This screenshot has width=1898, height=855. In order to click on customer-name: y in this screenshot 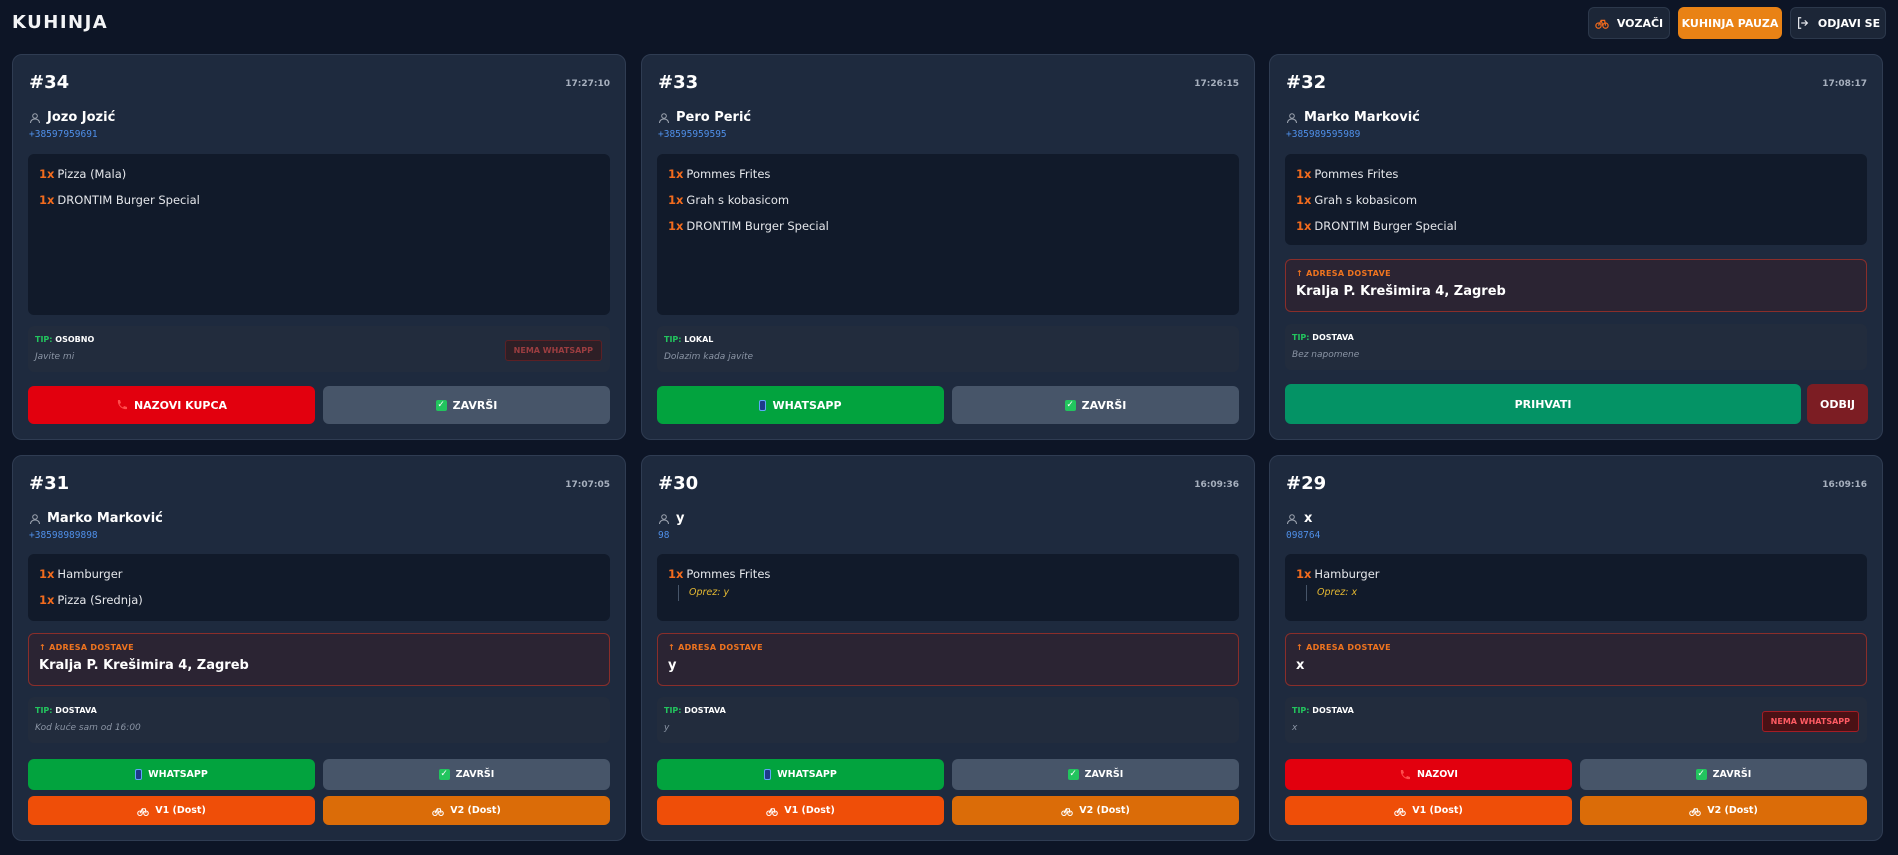, I will do `click(680, 518)`.